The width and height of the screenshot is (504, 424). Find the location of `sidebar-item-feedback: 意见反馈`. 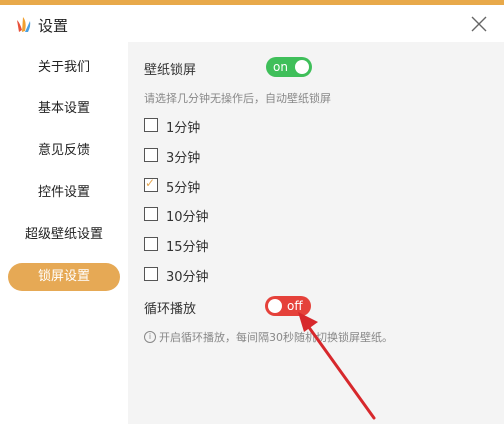

sidebar-item-feedback: 意见反馈 is located at coordinates (64, 151).